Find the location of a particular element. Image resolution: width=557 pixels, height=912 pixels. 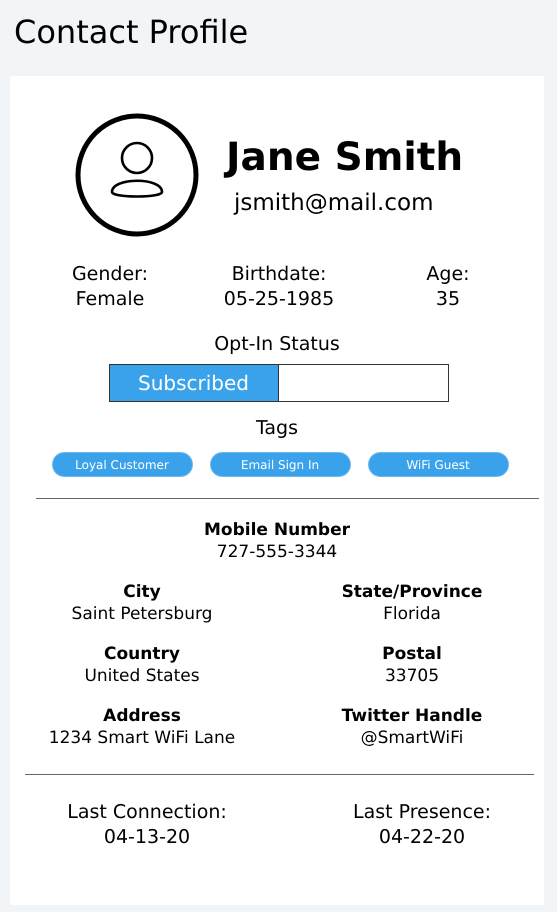

activity-value: 04-13-20 is located at coordinates (147, 837).